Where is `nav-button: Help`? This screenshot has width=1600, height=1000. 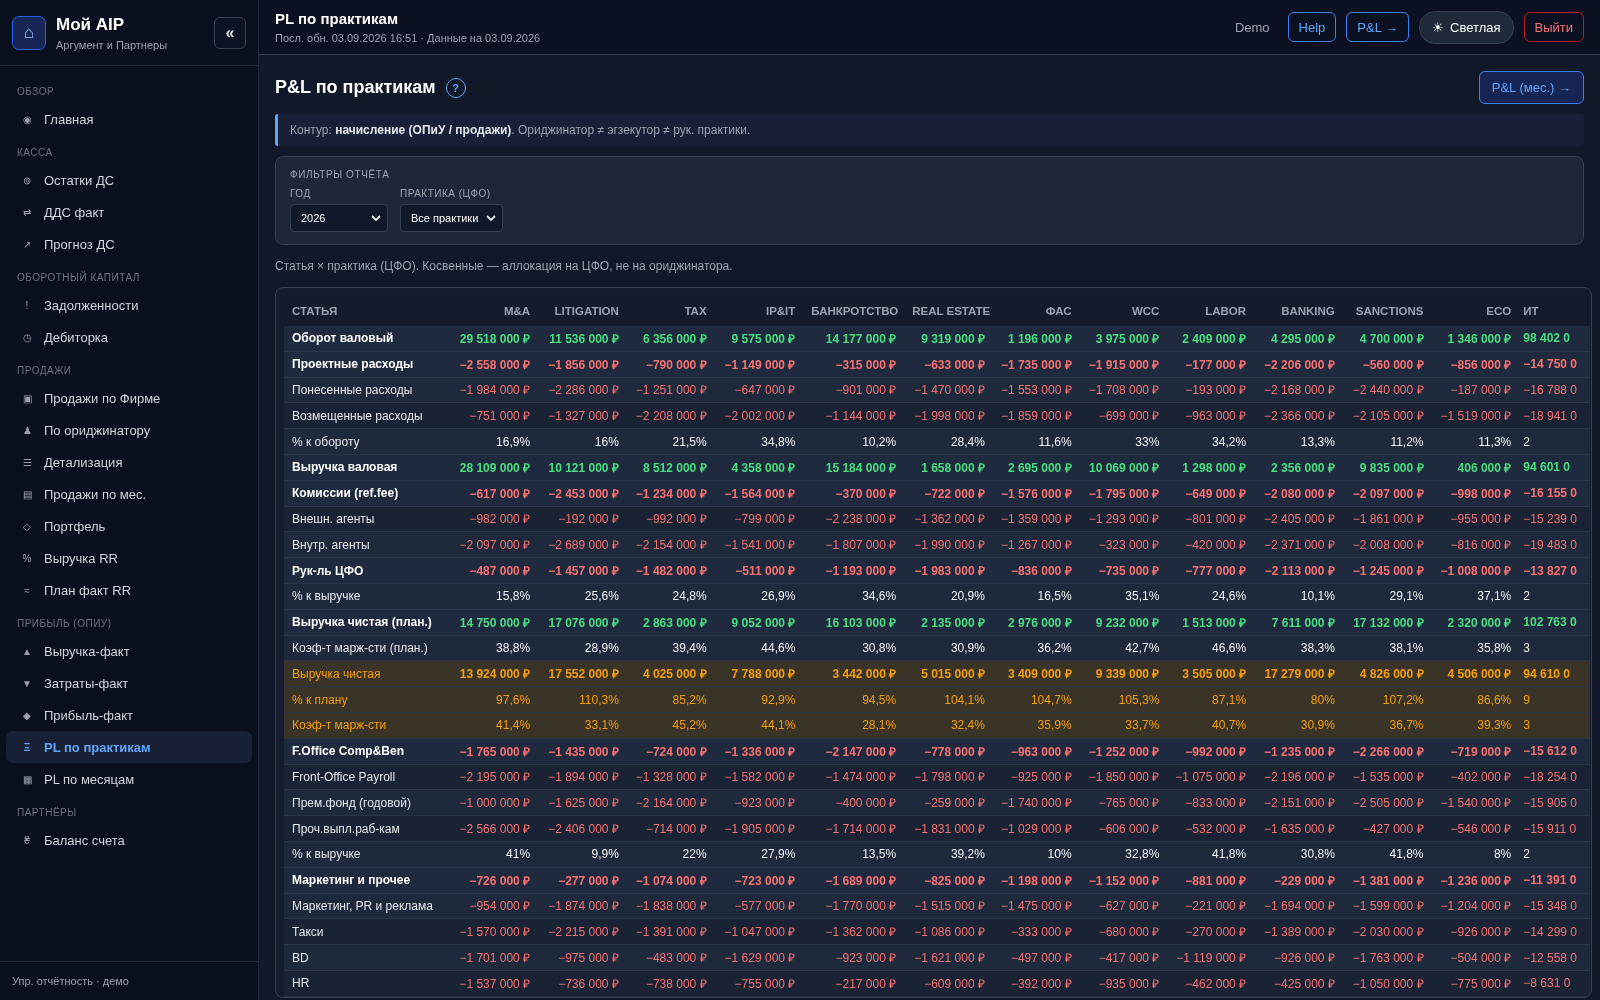 nav-button: Help is located at coordinates (1312, 27).